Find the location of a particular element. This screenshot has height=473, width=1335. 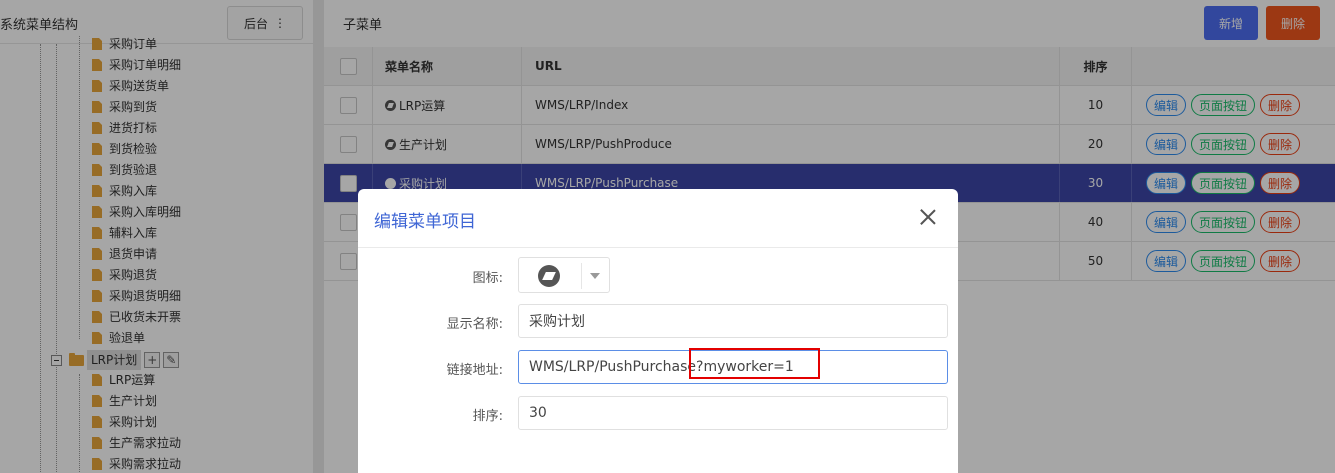

chevron-down-icon is located at coordinates (595, 276).